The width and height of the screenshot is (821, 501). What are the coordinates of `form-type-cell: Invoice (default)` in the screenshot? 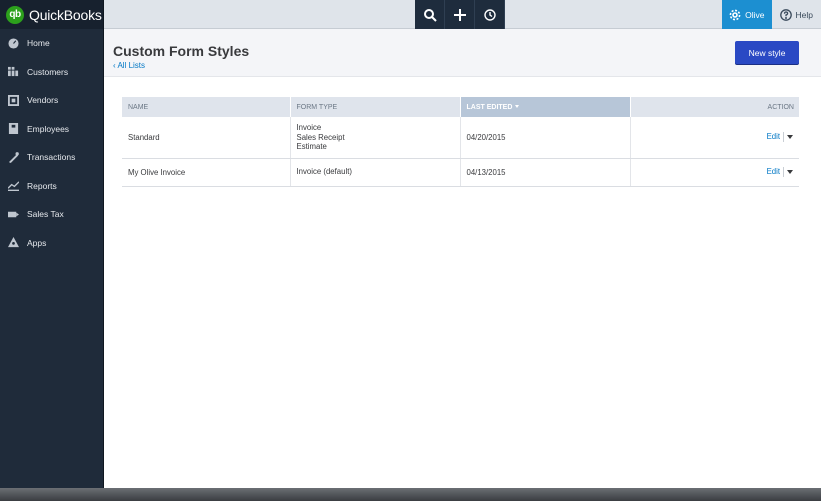 It's located at (374, 172).